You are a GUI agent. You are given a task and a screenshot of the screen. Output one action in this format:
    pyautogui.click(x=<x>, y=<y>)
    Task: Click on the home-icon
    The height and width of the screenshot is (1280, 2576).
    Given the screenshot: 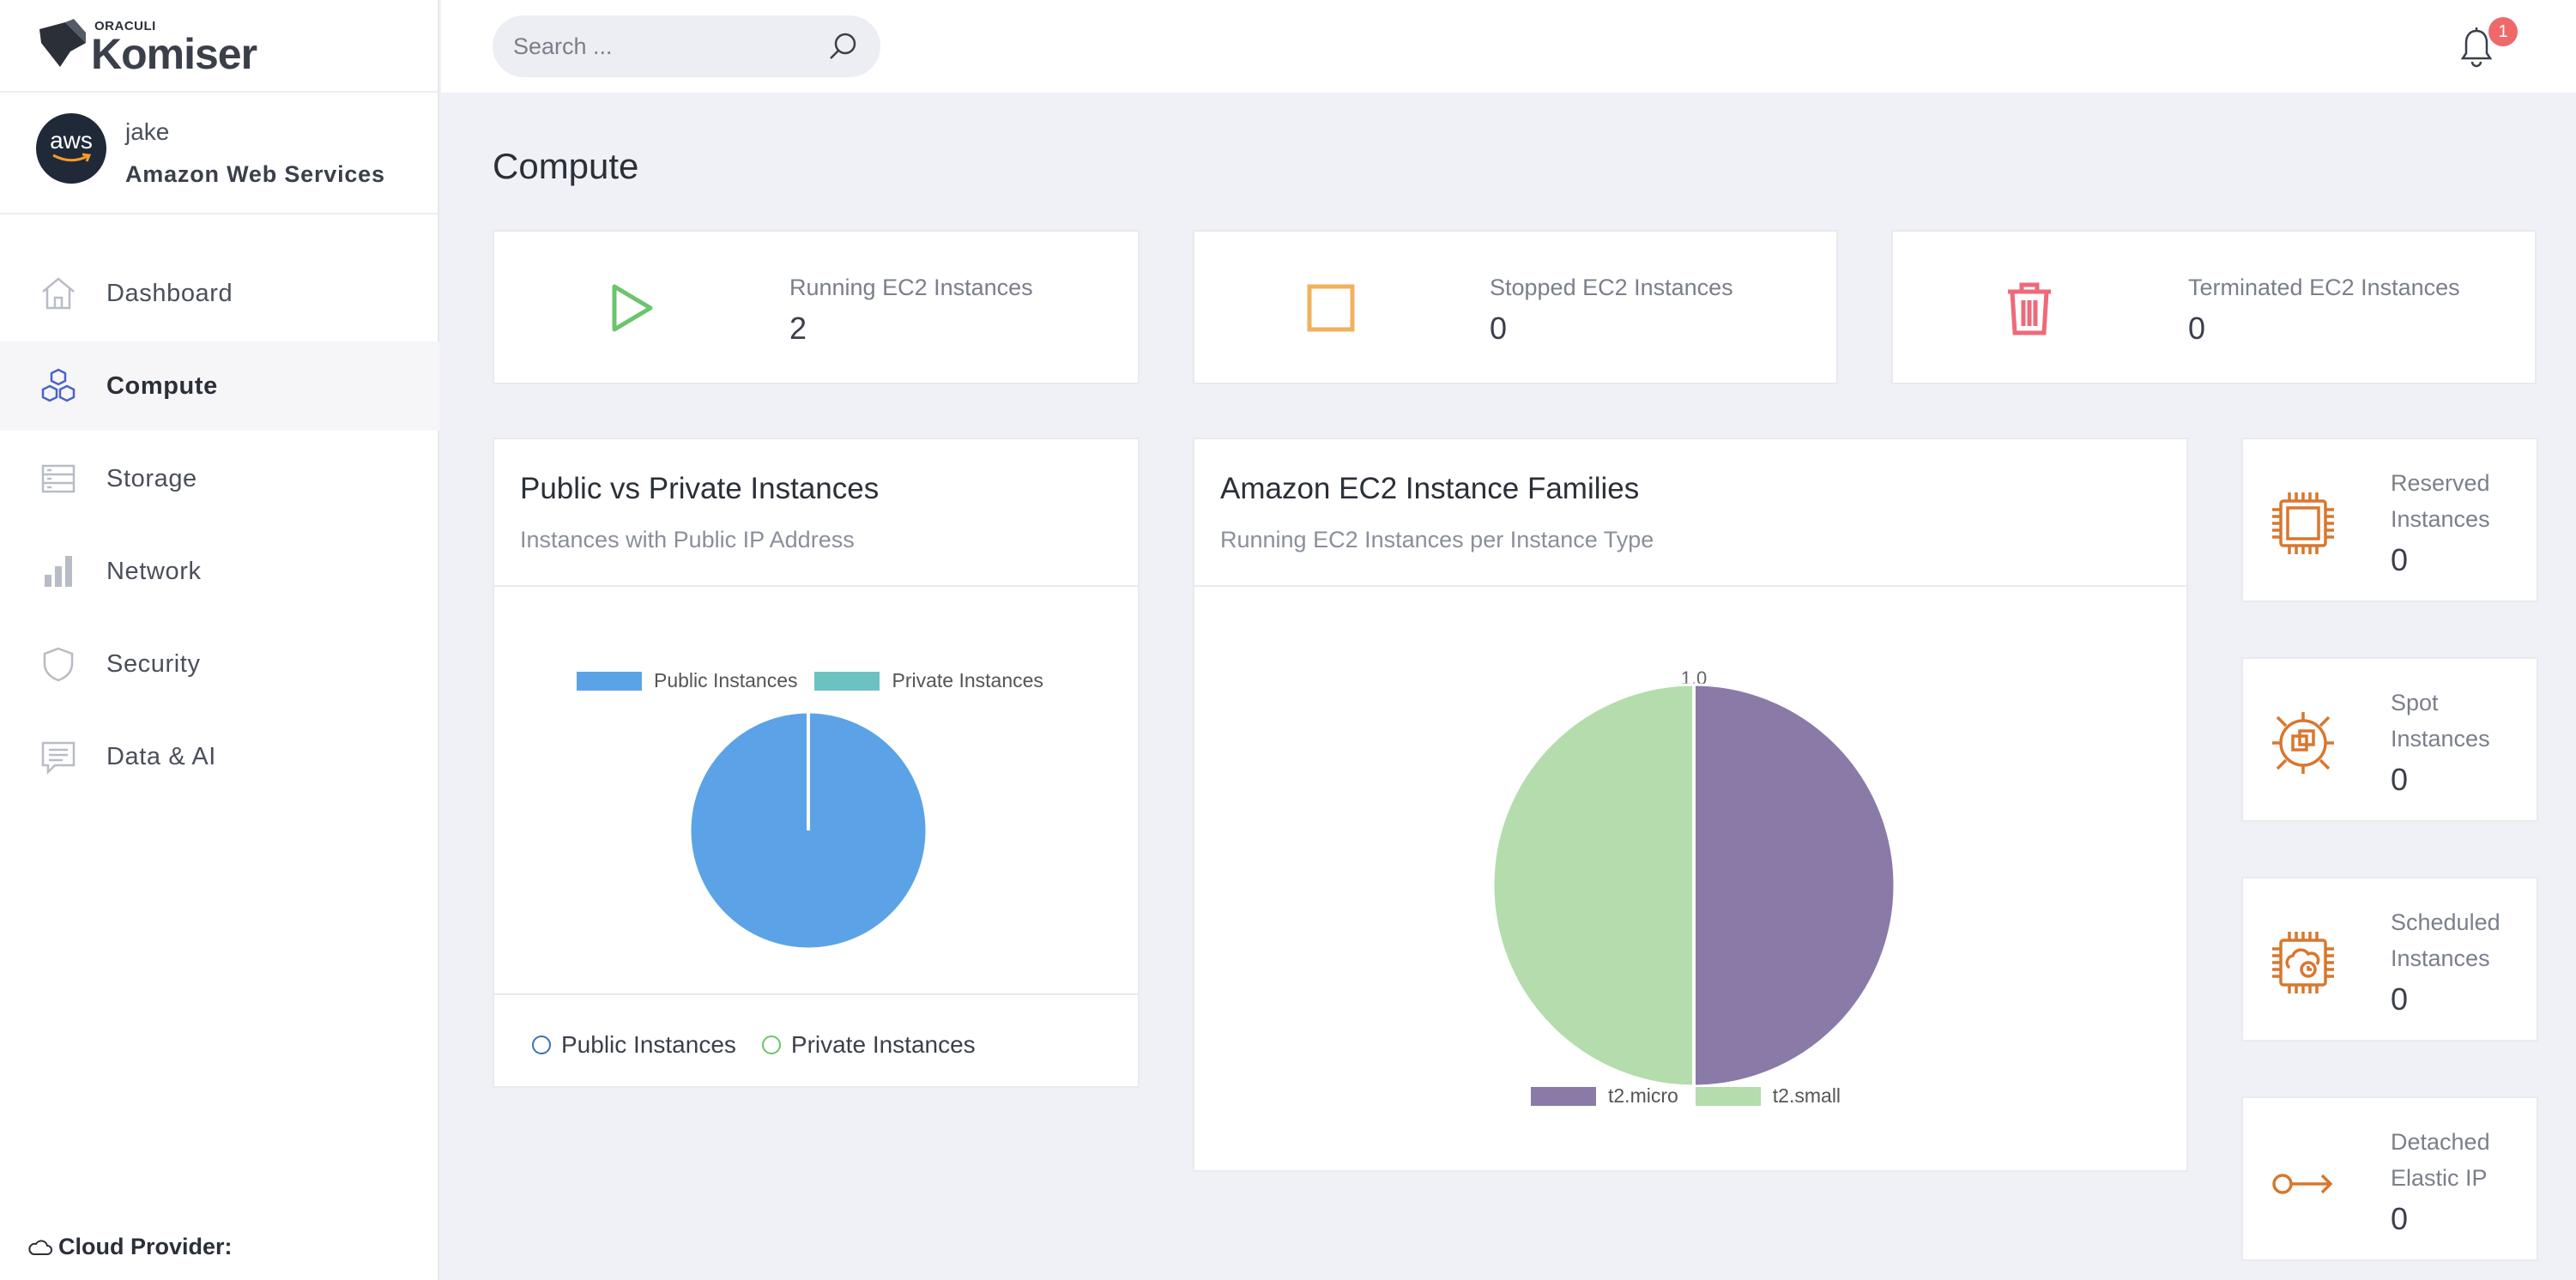 What is the action you would take?
    pyautogui.click(x=58, y=293)
    